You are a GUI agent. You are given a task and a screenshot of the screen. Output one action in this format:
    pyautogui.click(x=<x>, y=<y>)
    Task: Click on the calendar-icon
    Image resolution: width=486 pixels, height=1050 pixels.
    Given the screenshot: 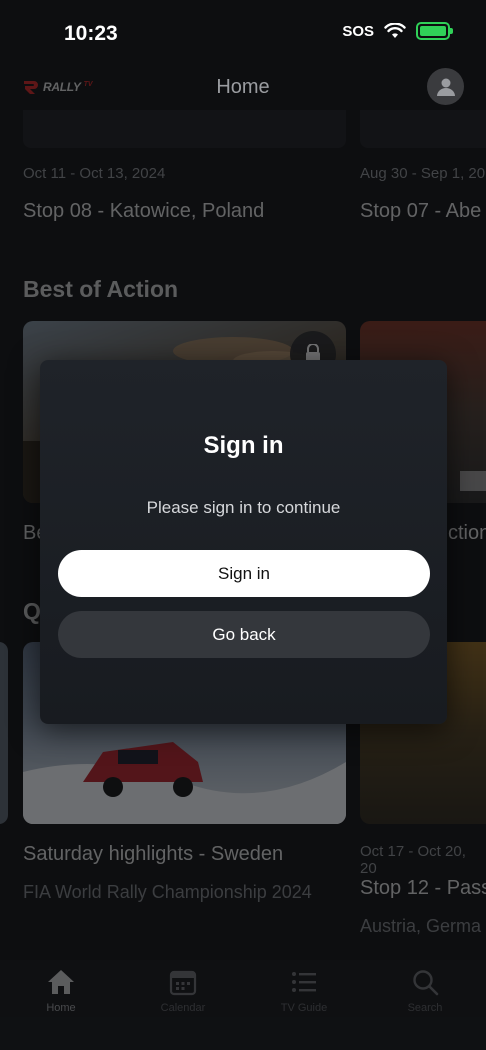 What is the action you would take?
    pyautogui.click(x=183, y=983)
    